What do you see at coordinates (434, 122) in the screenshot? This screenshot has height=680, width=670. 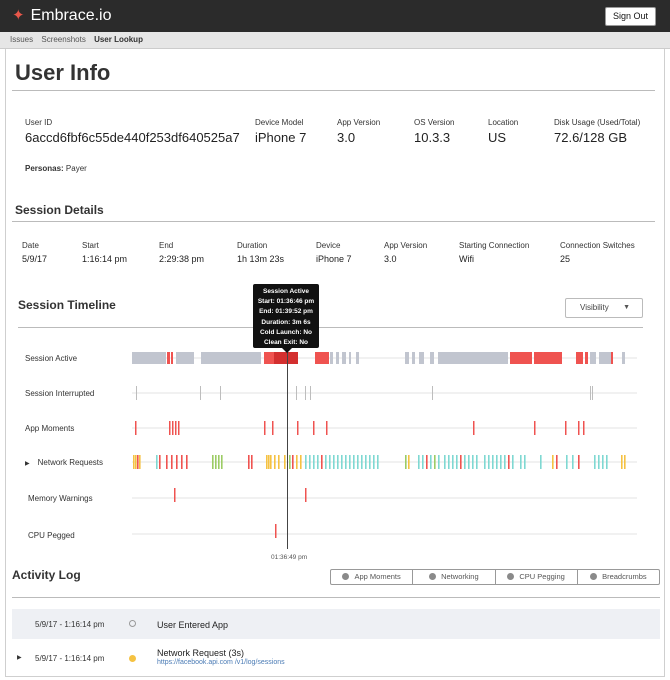 I see `os-version-label: OS Version` at bounding box center [434, 122].